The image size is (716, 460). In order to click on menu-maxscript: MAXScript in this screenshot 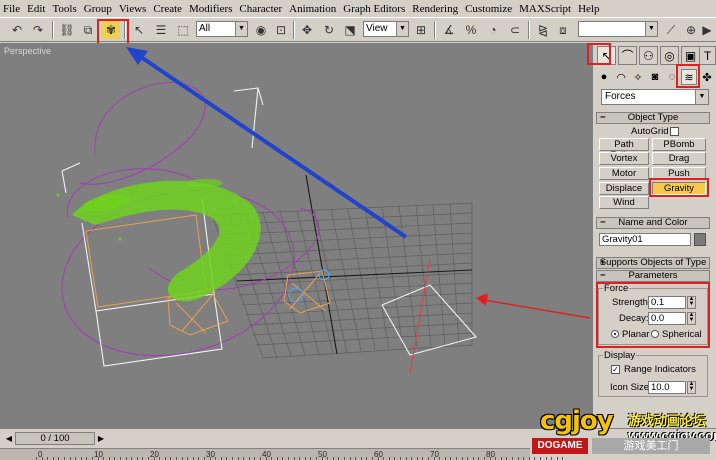, I will do `click(545, 9)`.